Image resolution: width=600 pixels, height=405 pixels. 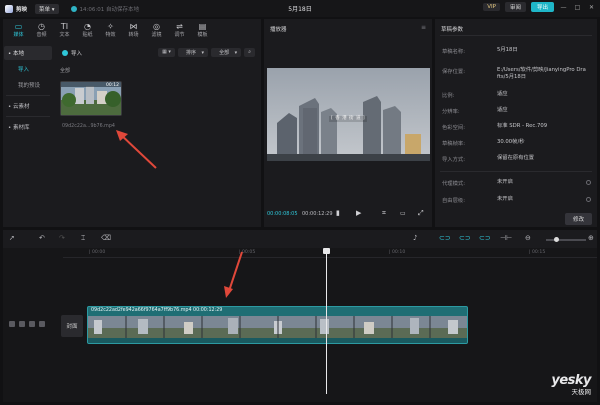 What do you see at coordinates (106, 238) in the screenshot?
I see `delete-icon: ⌫` at bounding box center [106, 238].